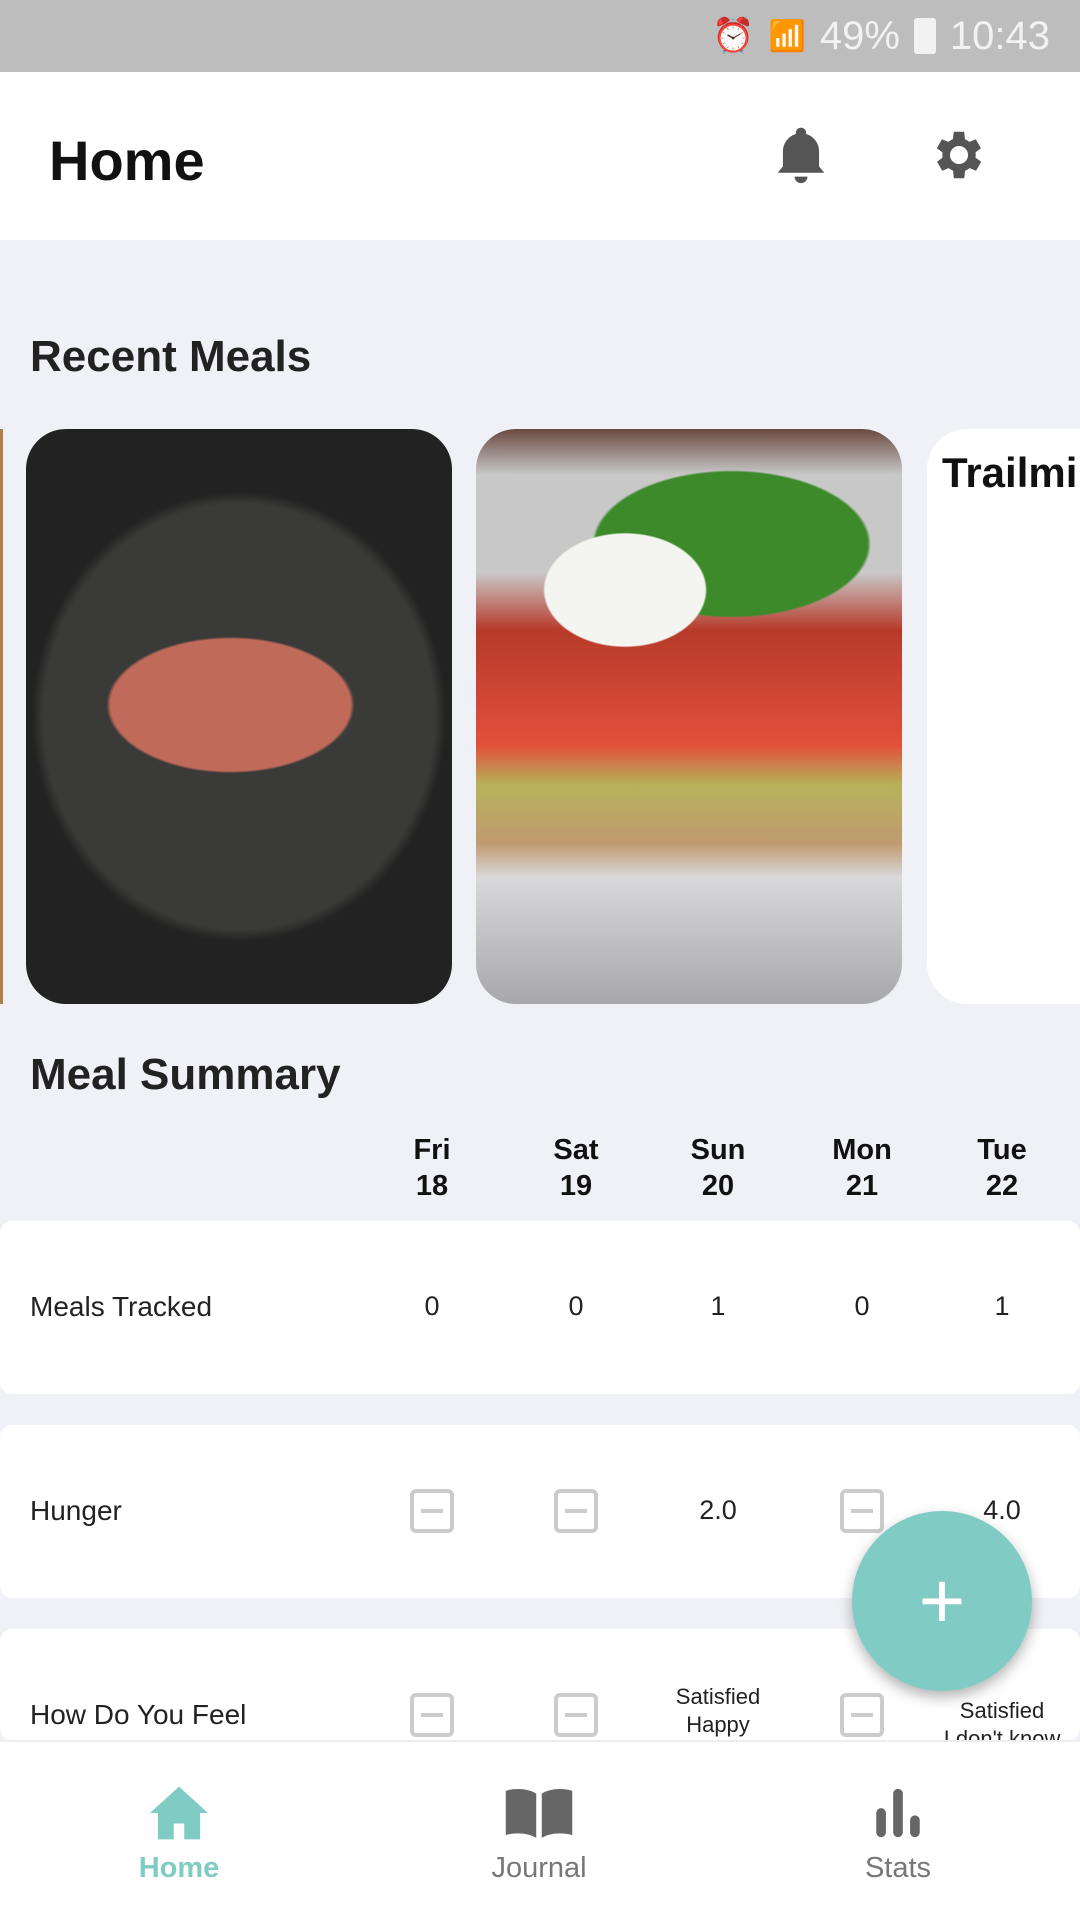 This screenshot has width=1080, height=1920. I want to click on row-label: Meals Tracked, so click(121, 1306).